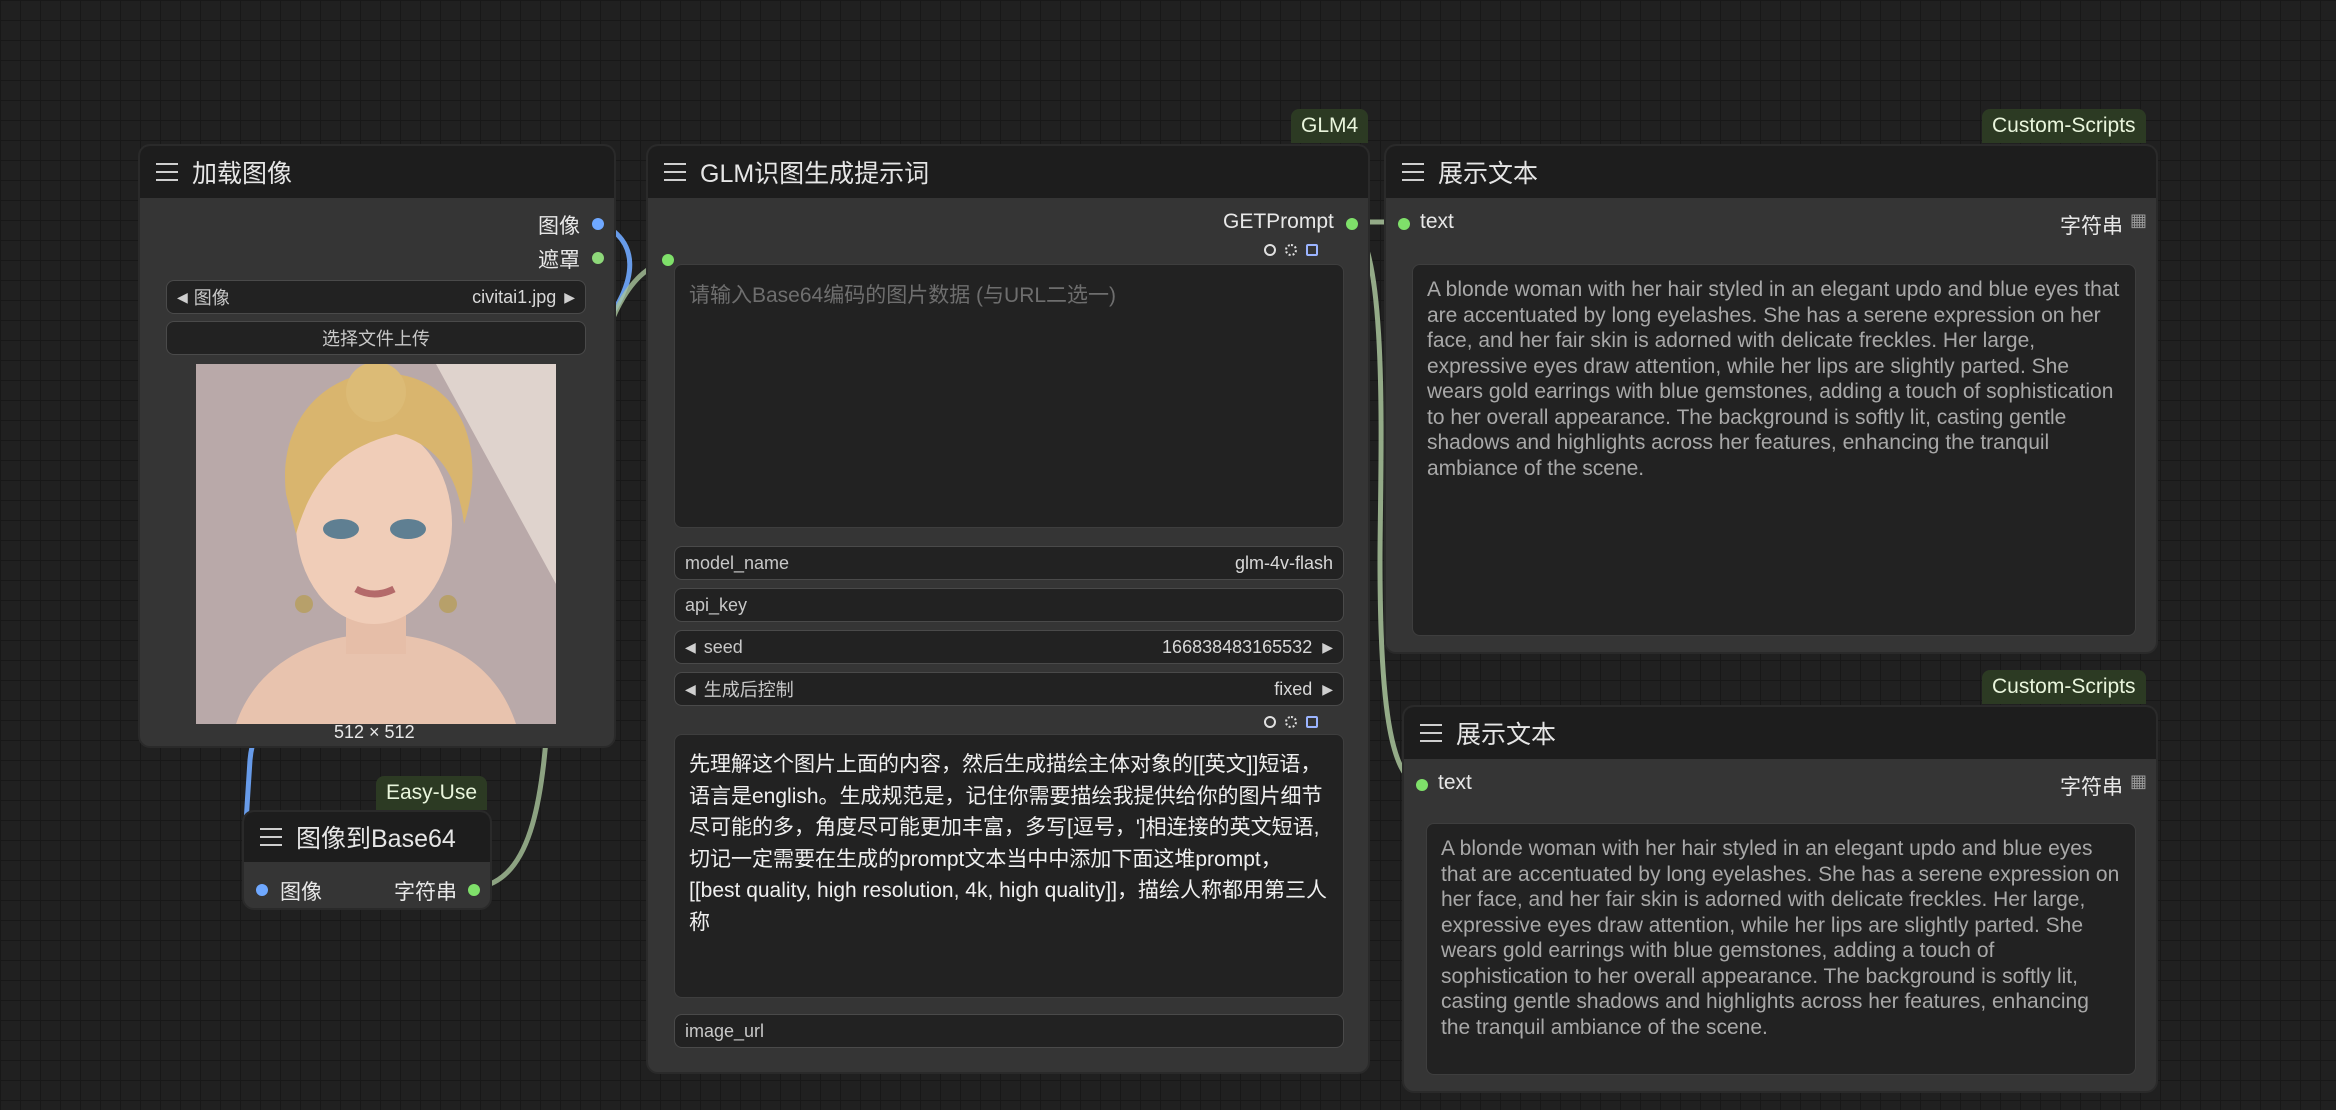 This screenshot has width=2336, height=1110. Describe the element at coordinates (1009, 647) in the screenshot. I see `seed-widget: ◀ seed 166838483165532 ▶` at that location.